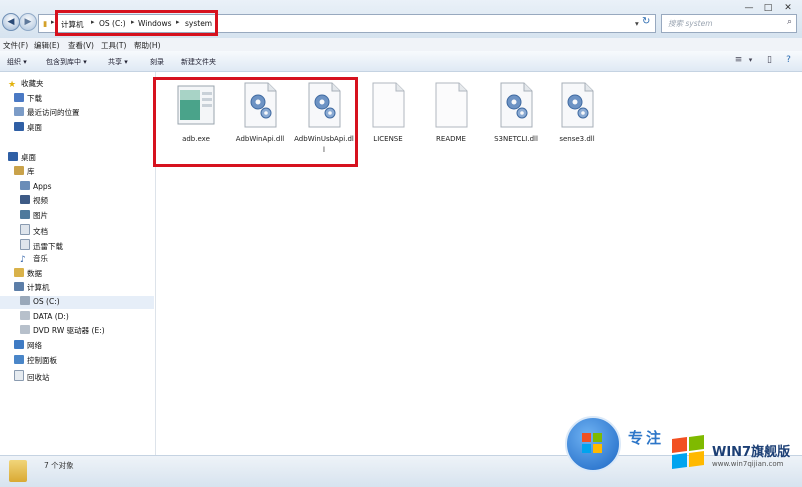 Image resolution: width=802 pixels, height=487 pixels. Describe the element at coordinates (40, 200) in the screenshot. I see `nav-label: 视频` at that location.